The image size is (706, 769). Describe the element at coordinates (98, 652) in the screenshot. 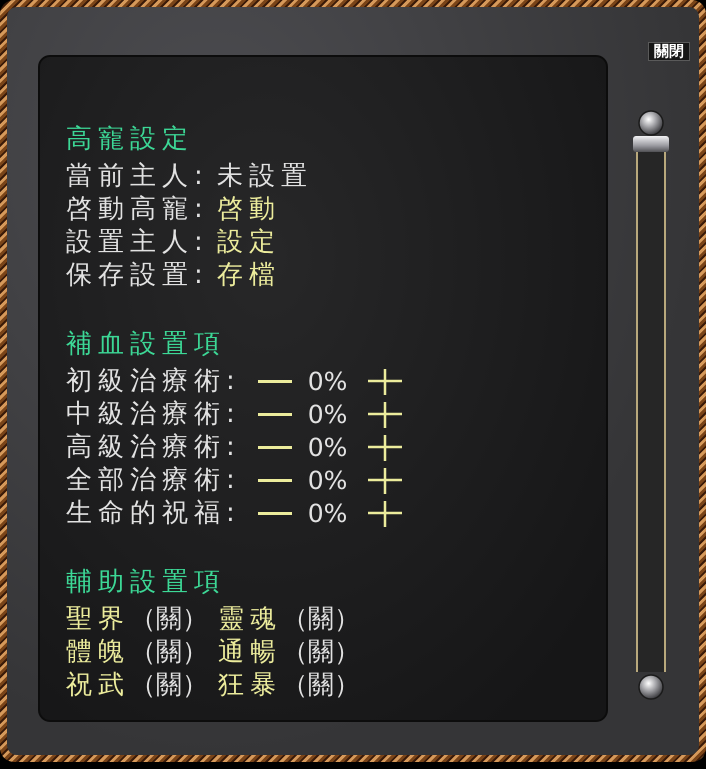

I see `buff-toggle: 體魄` at that location.